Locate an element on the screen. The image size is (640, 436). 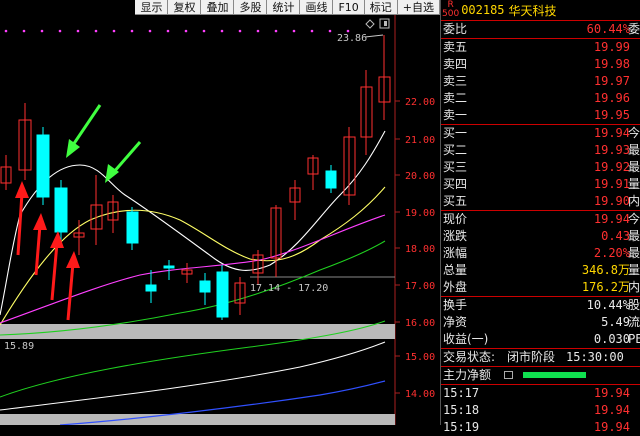
ask-label: 卖一 is located at coordinates (455, 115).